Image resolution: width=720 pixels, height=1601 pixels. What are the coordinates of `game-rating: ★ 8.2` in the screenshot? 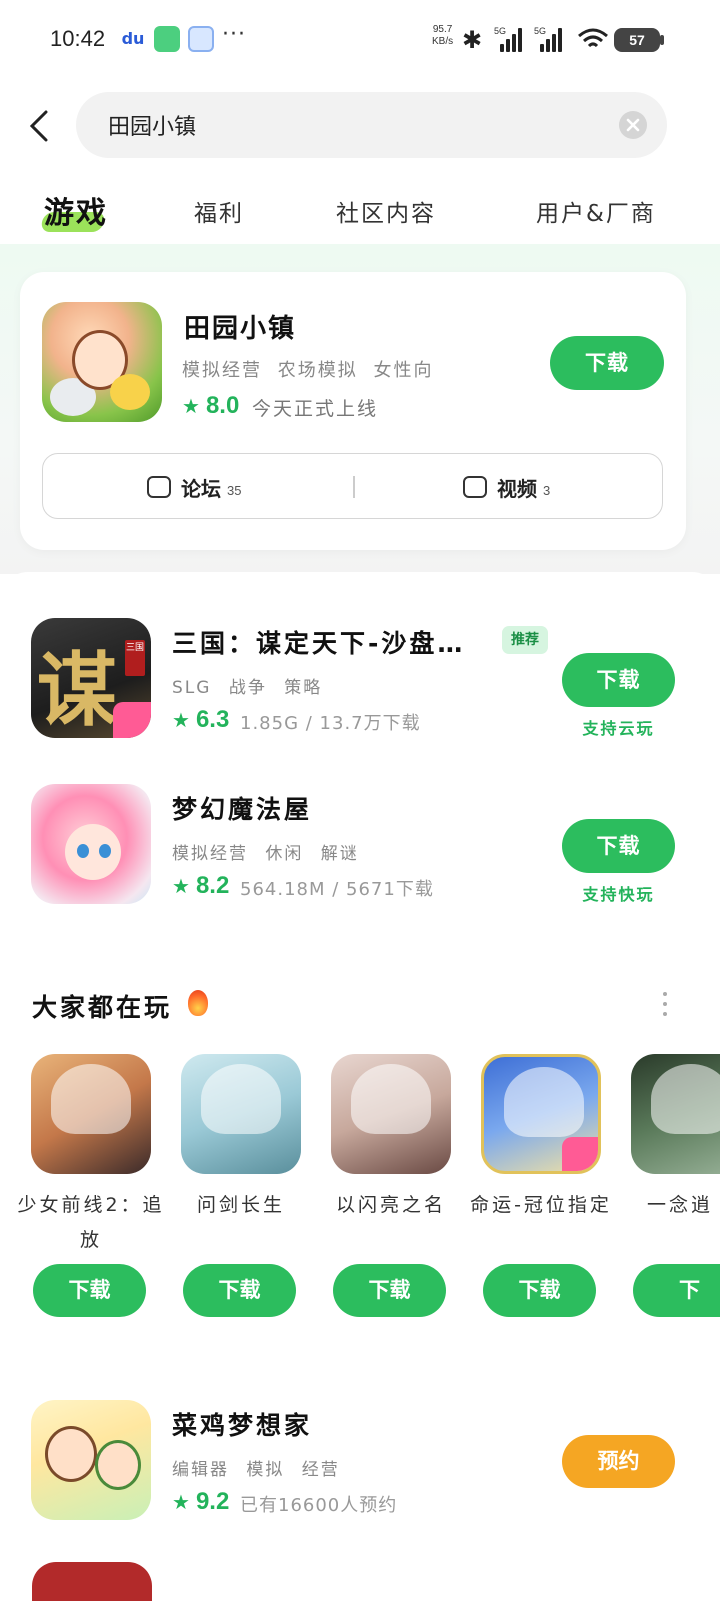 It's located at (201, 885).